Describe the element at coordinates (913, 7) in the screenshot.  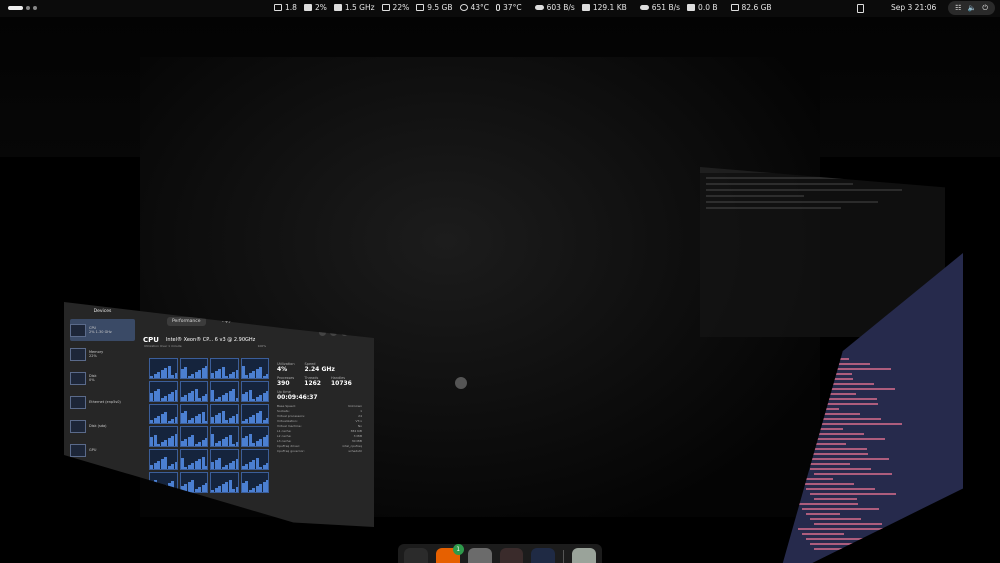
I see `clock: Sep 3 21:06` at that location.